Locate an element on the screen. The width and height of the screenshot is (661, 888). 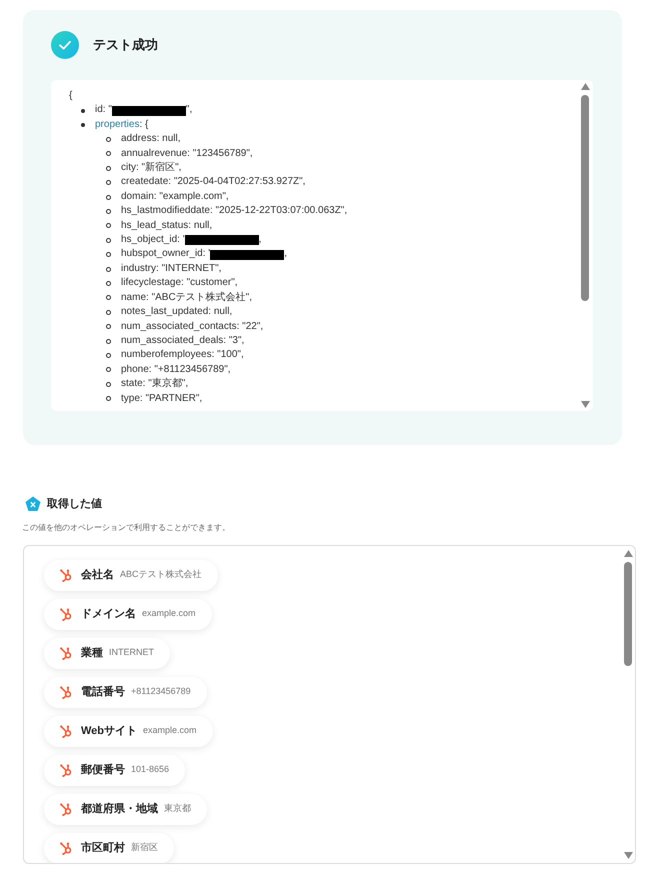
code-line: { is located at coordinates (71, 96).